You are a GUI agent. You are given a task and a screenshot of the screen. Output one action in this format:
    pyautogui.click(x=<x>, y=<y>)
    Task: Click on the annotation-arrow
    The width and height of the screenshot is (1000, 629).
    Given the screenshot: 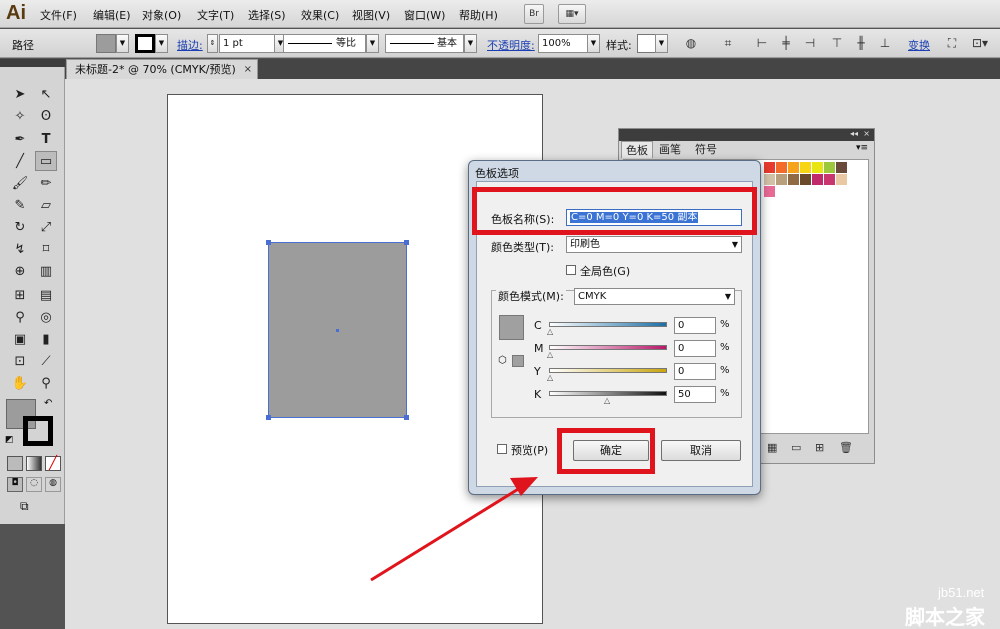 What is the action you would take?
    pyautogui.click(x=454, y=529)
    